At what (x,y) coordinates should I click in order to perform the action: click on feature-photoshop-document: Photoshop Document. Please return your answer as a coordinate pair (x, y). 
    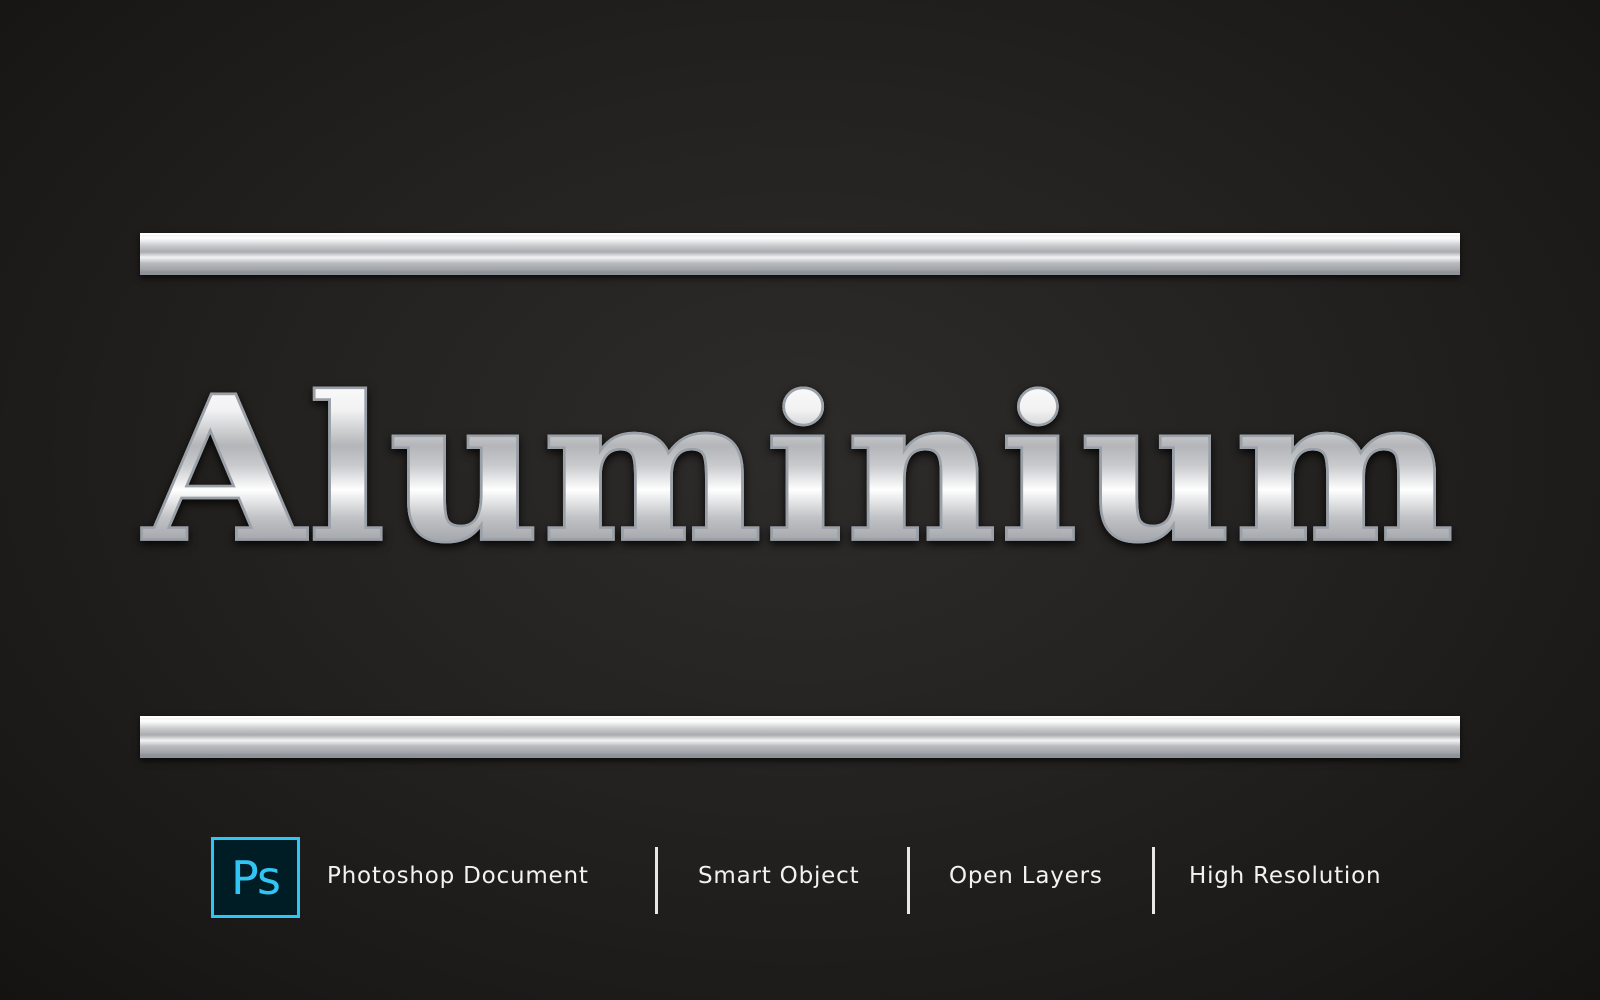
    Looking at the image, I should click on (458, 876).